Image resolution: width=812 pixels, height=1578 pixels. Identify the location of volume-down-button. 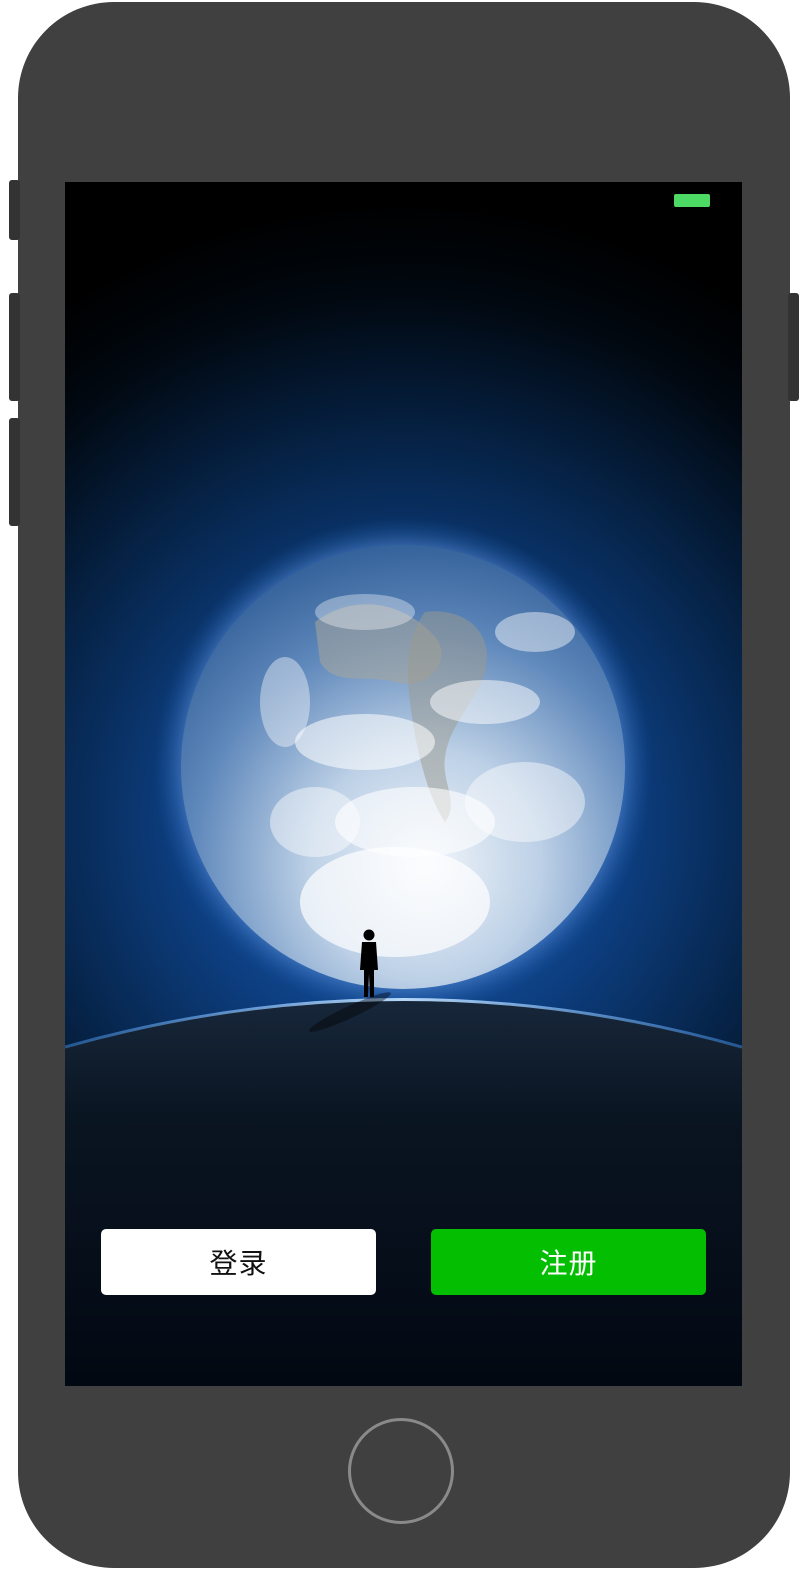
(14, 472).